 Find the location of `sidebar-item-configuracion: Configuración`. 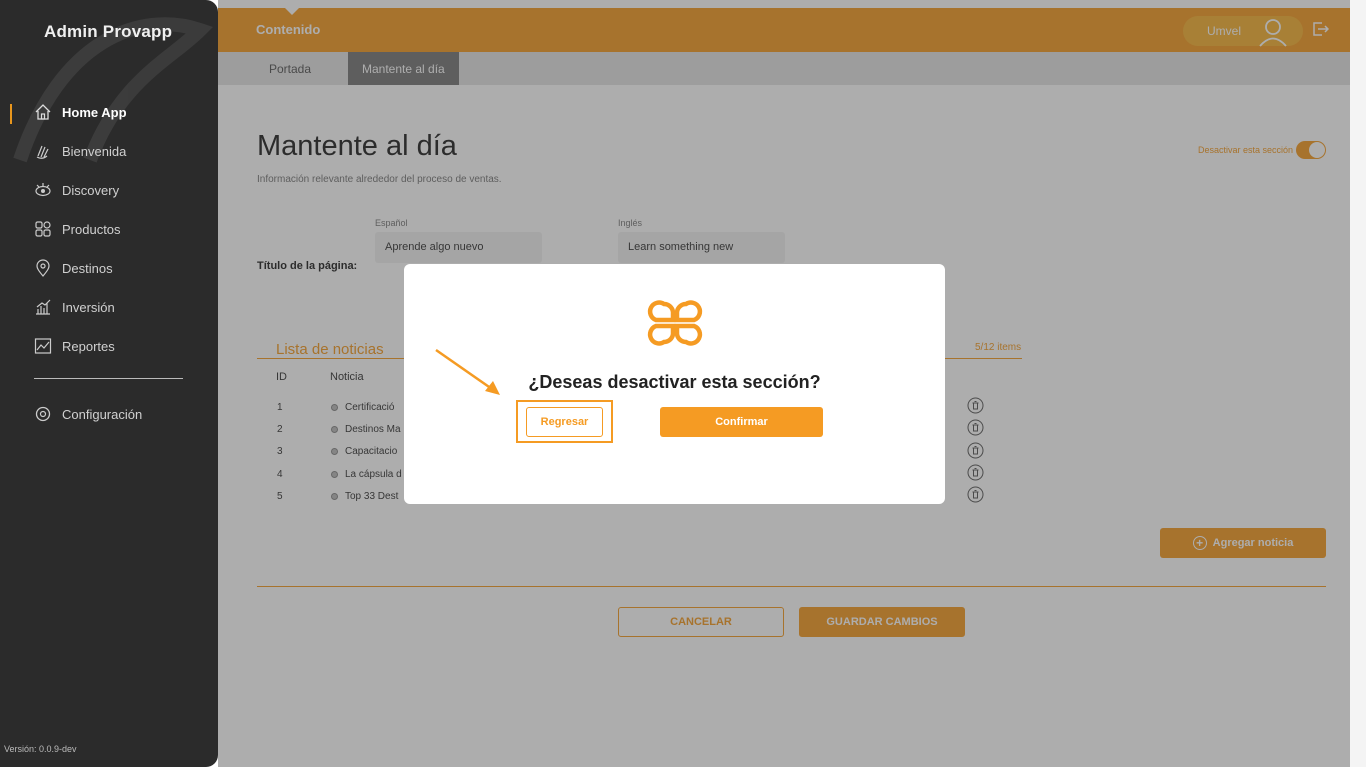

sidebar-item-configuracion: Configuración is located at coordinates (88, 414).